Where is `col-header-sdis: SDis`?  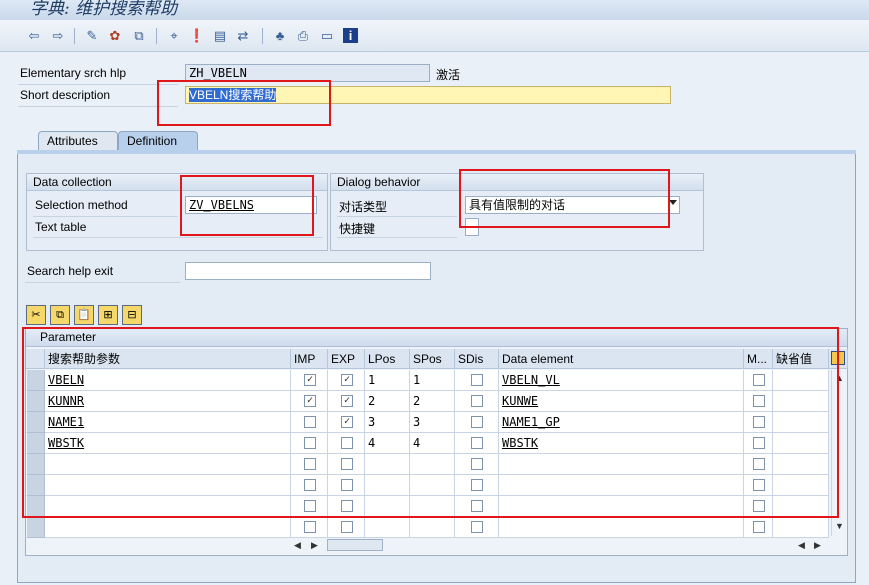
col-header-sdis: SDis is located at coordinates (477, 359).